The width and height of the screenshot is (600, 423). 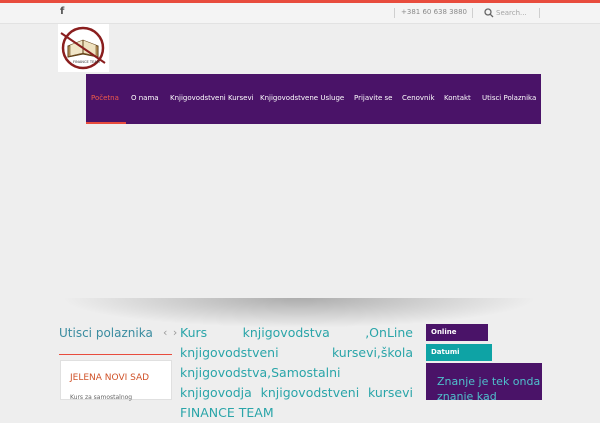 I want to click on datumi-kurseva-button: Datumi kurseva, so click(x=459, y=358).